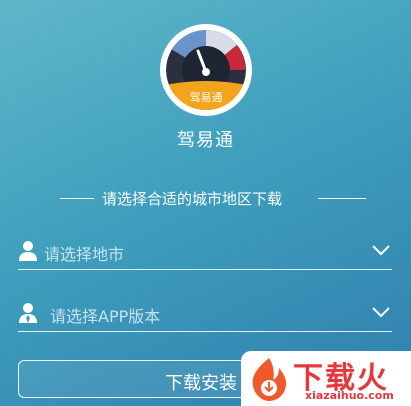 The image size is (411, 406). What do you see at coordinates (105, 316) in the screenshot?
I see `app-version-placeholder: 请选择APP版本` at bounding box center [105, 316].